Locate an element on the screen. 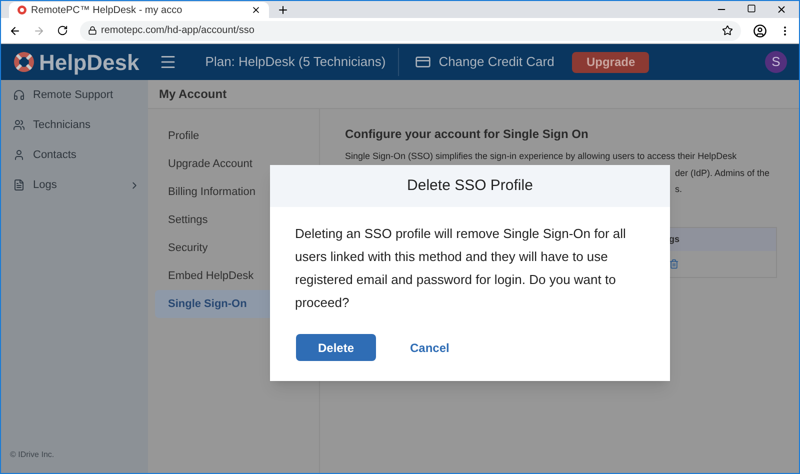  user-icon is located at coordinates (19, 155).